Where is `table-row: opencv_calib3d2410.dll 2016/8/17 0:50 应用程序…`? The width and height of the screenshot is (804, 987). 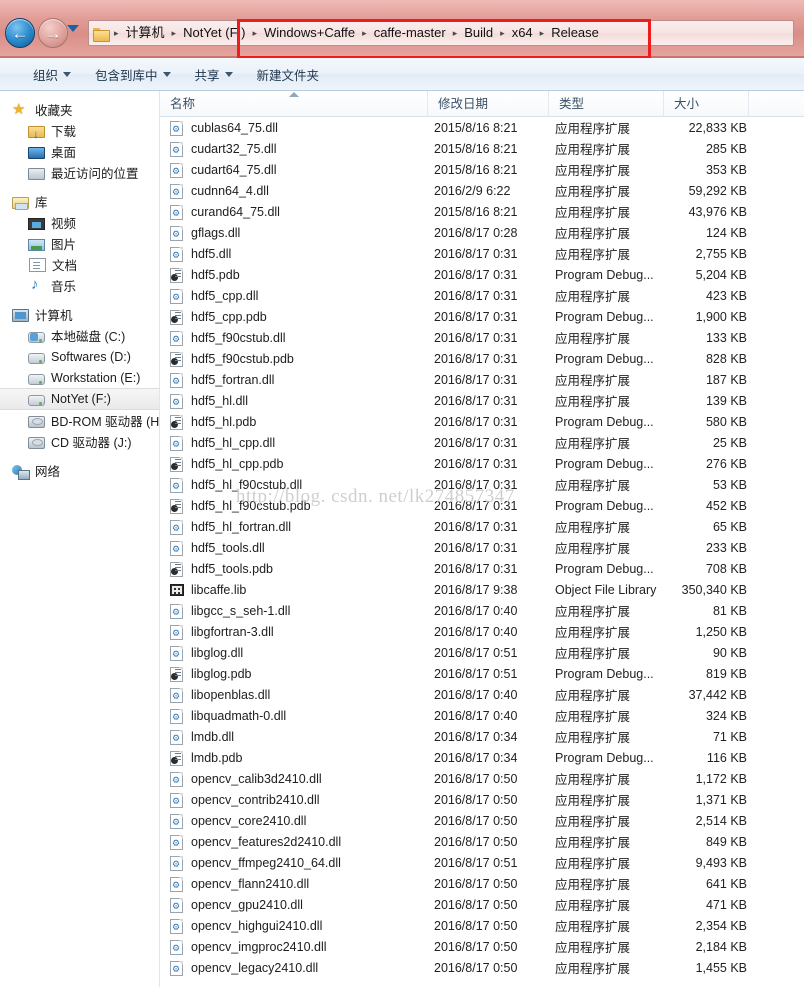 table-row: opencv_calib3d2410.dll 2016/8/17 0:50 应用程序… is located at coordinates (482, 778).